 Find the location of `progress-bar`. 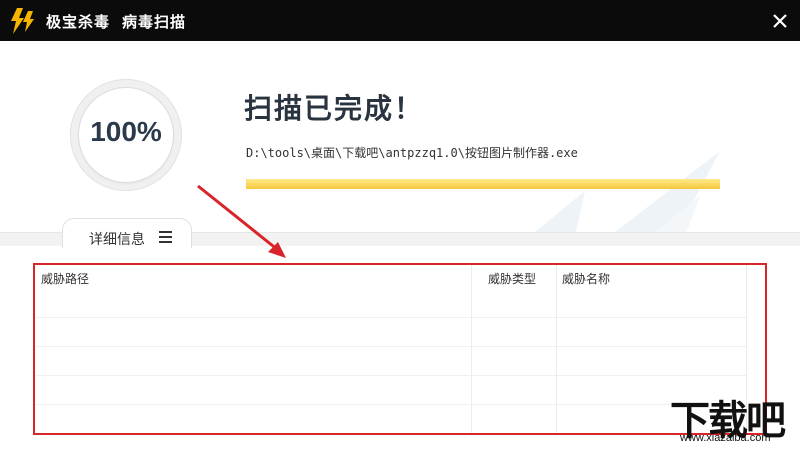

progress-bar is located at coordinates (483, 184).